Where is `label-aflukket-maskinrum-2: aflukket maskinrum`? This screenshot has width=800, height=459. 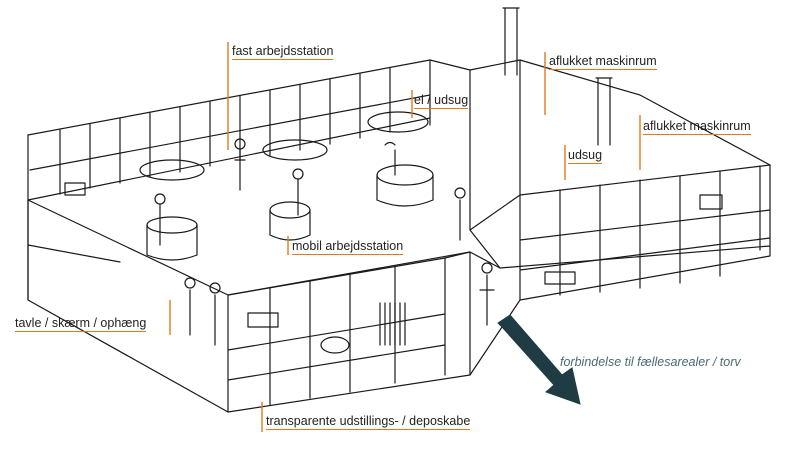 label-aflukket-maskinrum-2: aflukket maskinrum is located at coordinates (697, 127).